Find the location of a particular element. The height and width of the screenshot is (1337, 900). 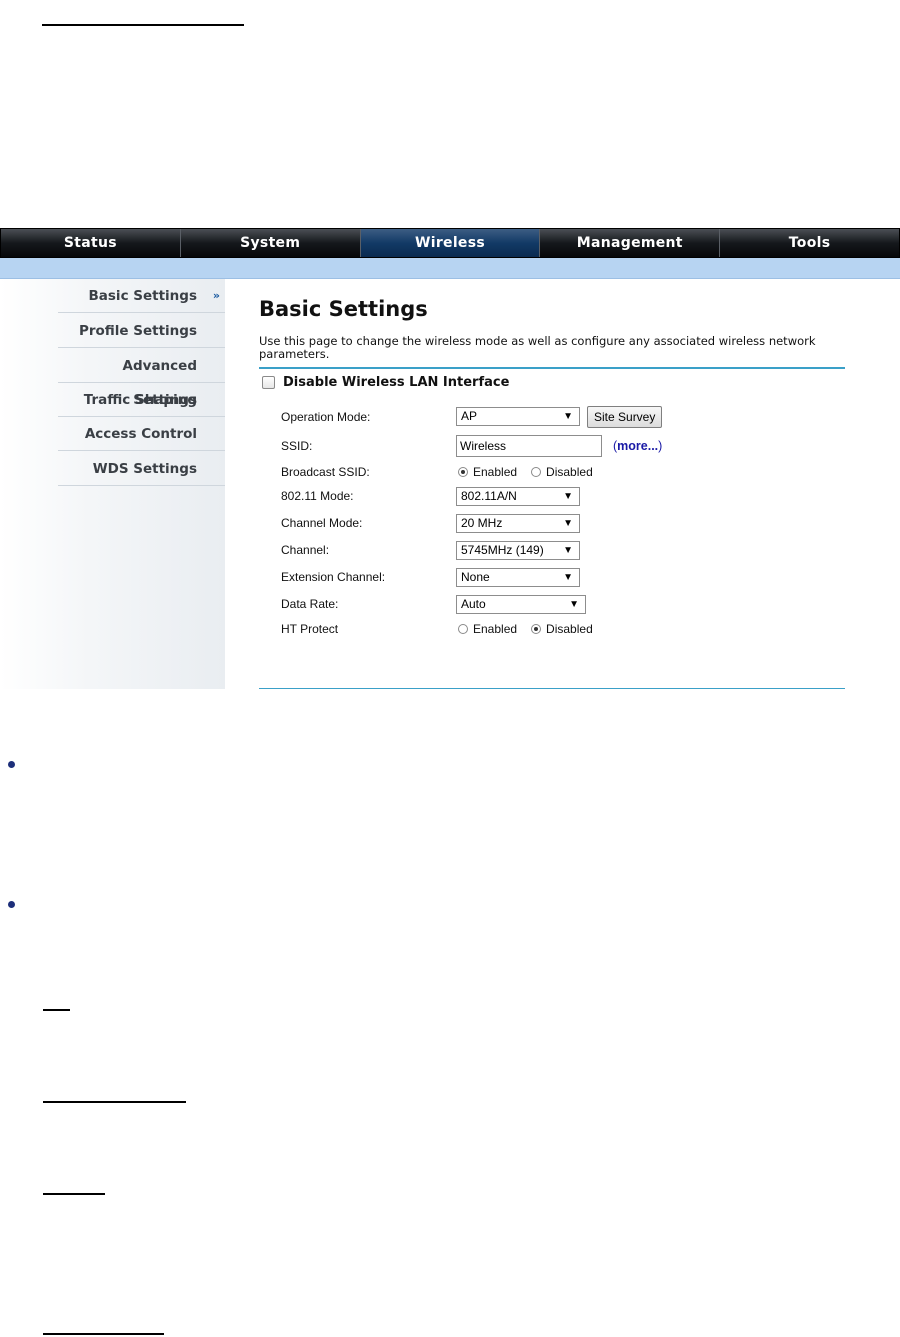

ht-protect-enabled-radio is located at coordinates (463, 629).